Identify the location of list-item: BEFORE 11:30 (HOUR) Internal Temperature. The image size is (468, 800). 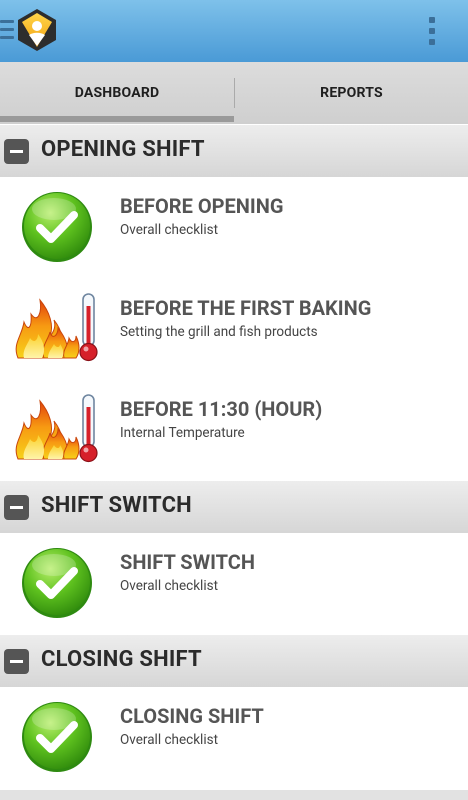
(234, 431).